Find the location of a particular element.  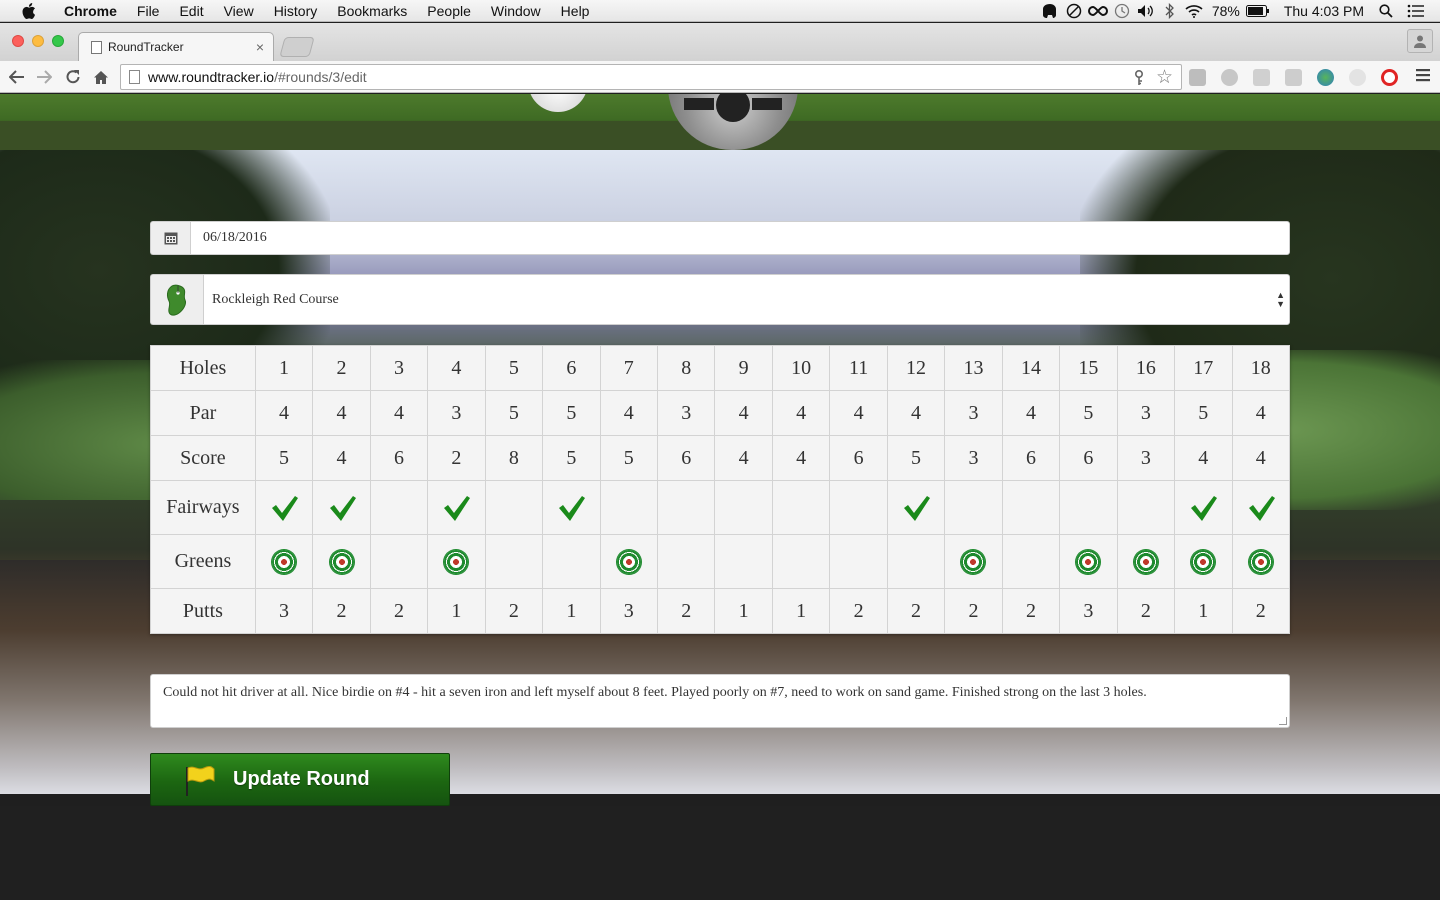

menu-history: History is located at coordinates (296, 11).